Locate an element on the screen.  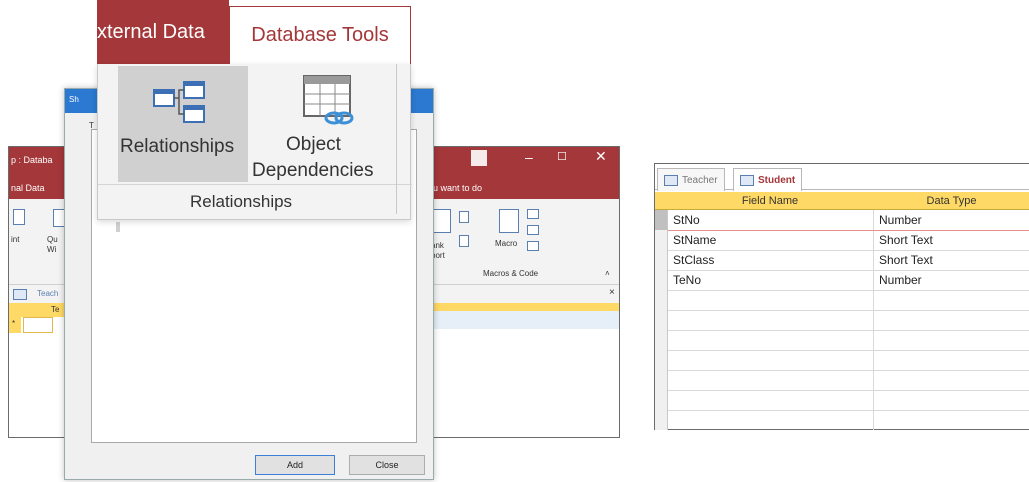
object-dependencies-button: Object Dependencies is located at coordinates (325, 124).